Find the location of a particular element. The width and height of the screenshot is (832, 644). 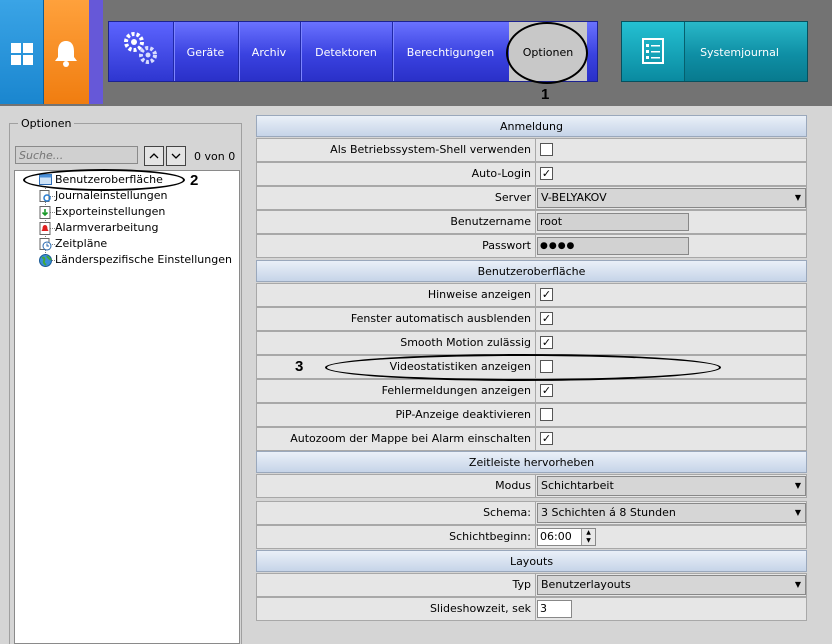

gears-icon is located at coordinates (140, 48).